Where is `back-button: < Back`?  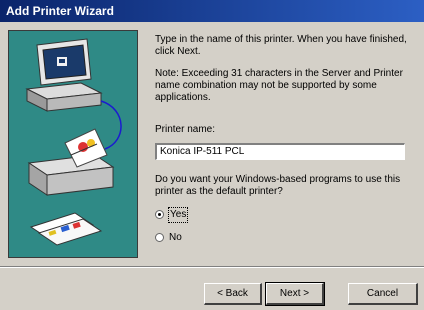 back-button: < Back is located at coordinates (233, 294).